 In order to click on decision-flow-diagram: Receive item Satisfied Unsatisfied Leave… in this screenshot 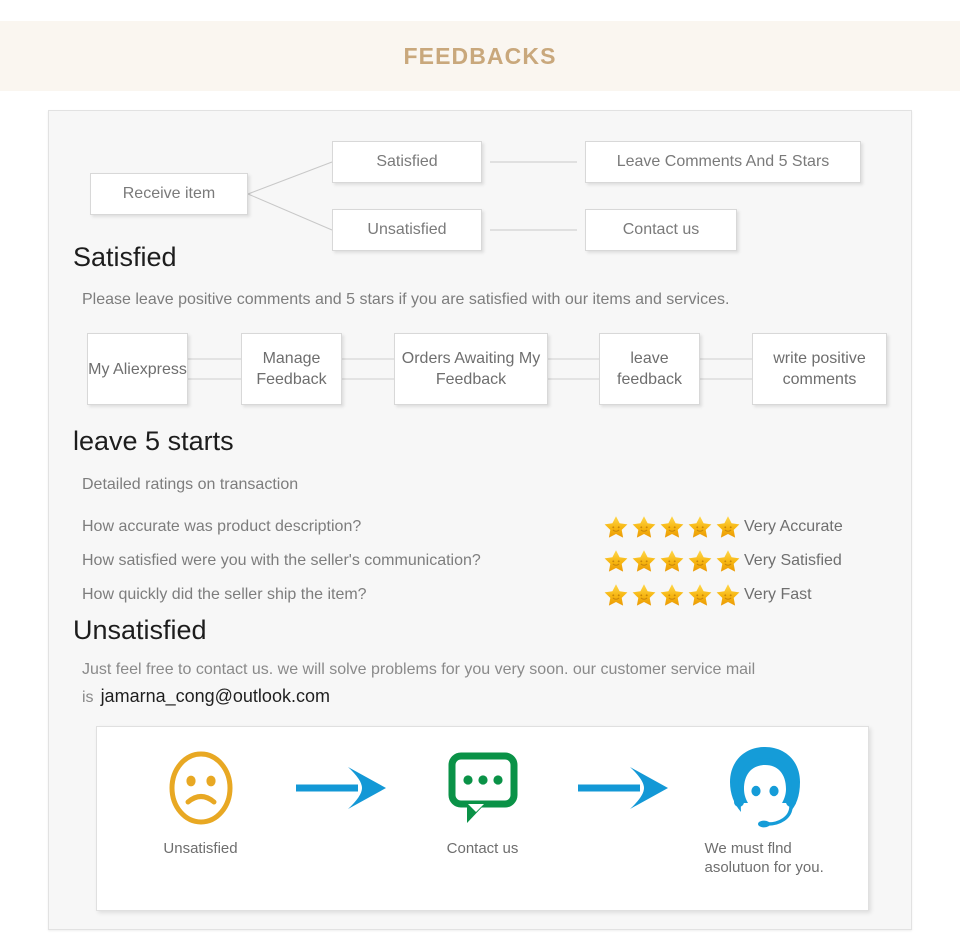, I will do `click(481, 181)`.